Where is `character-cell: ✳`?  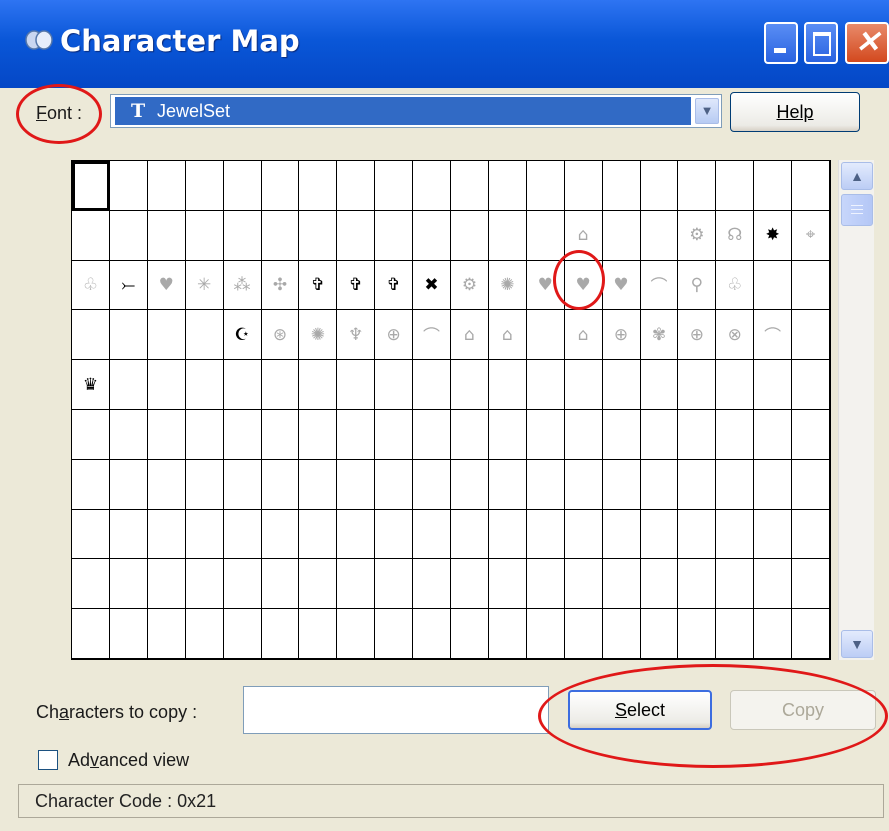 character-cell: ✳ is located at coordinates (204, 285).